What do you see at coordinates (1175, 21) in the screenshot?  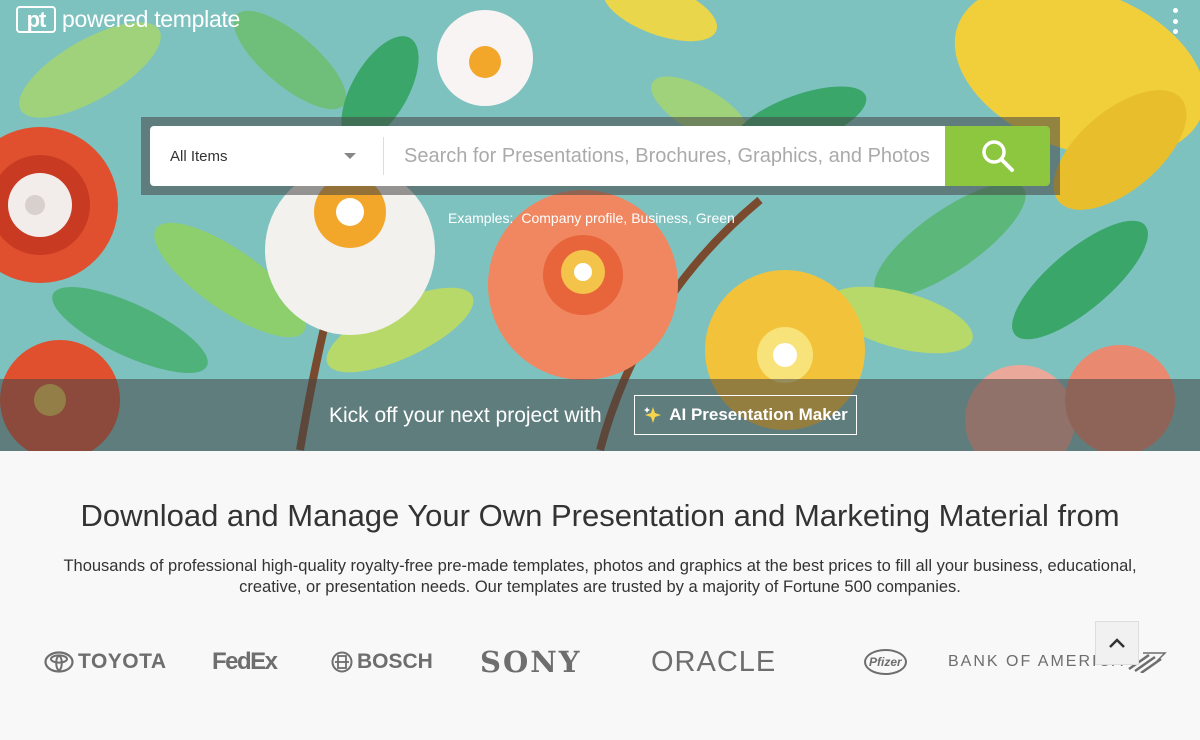 I see `kebab-menu-icon` at bounding box center [1175, 21].